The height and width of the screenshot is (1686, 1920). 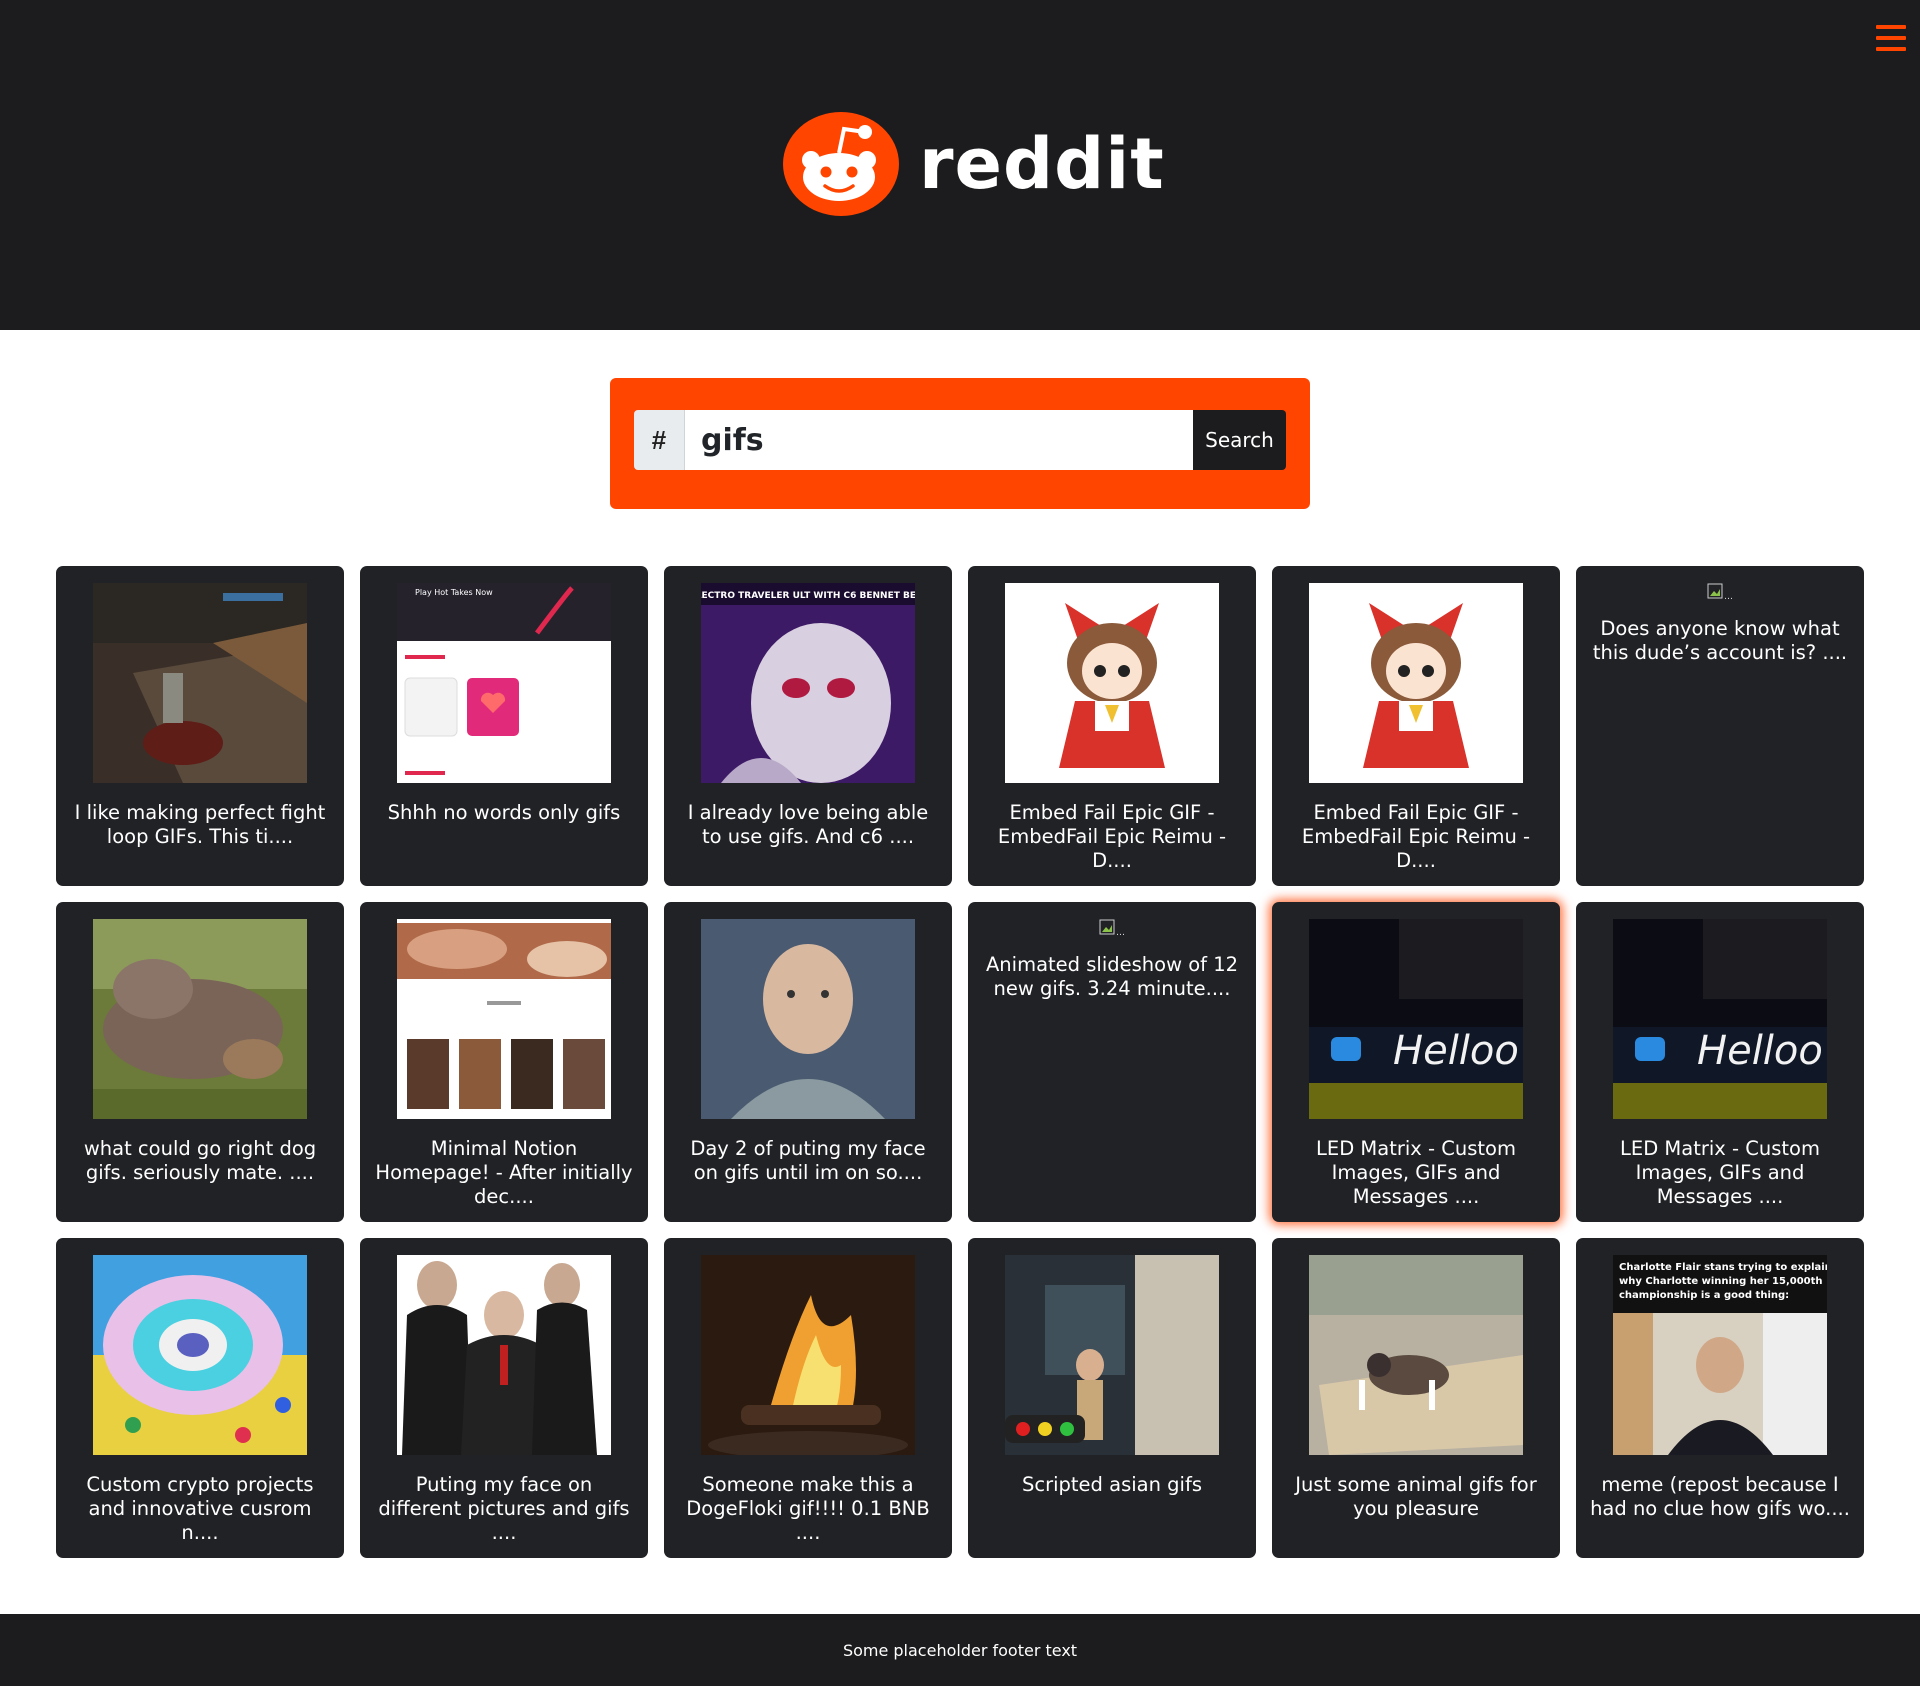 I want to click on notion-page-thumbnail, so click(x=504, y=1019).